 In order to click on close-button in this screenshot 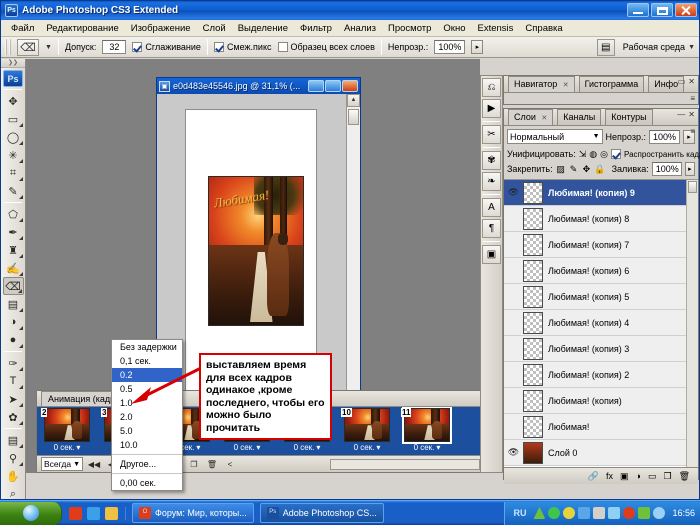, I will do `click(686, 10)`.